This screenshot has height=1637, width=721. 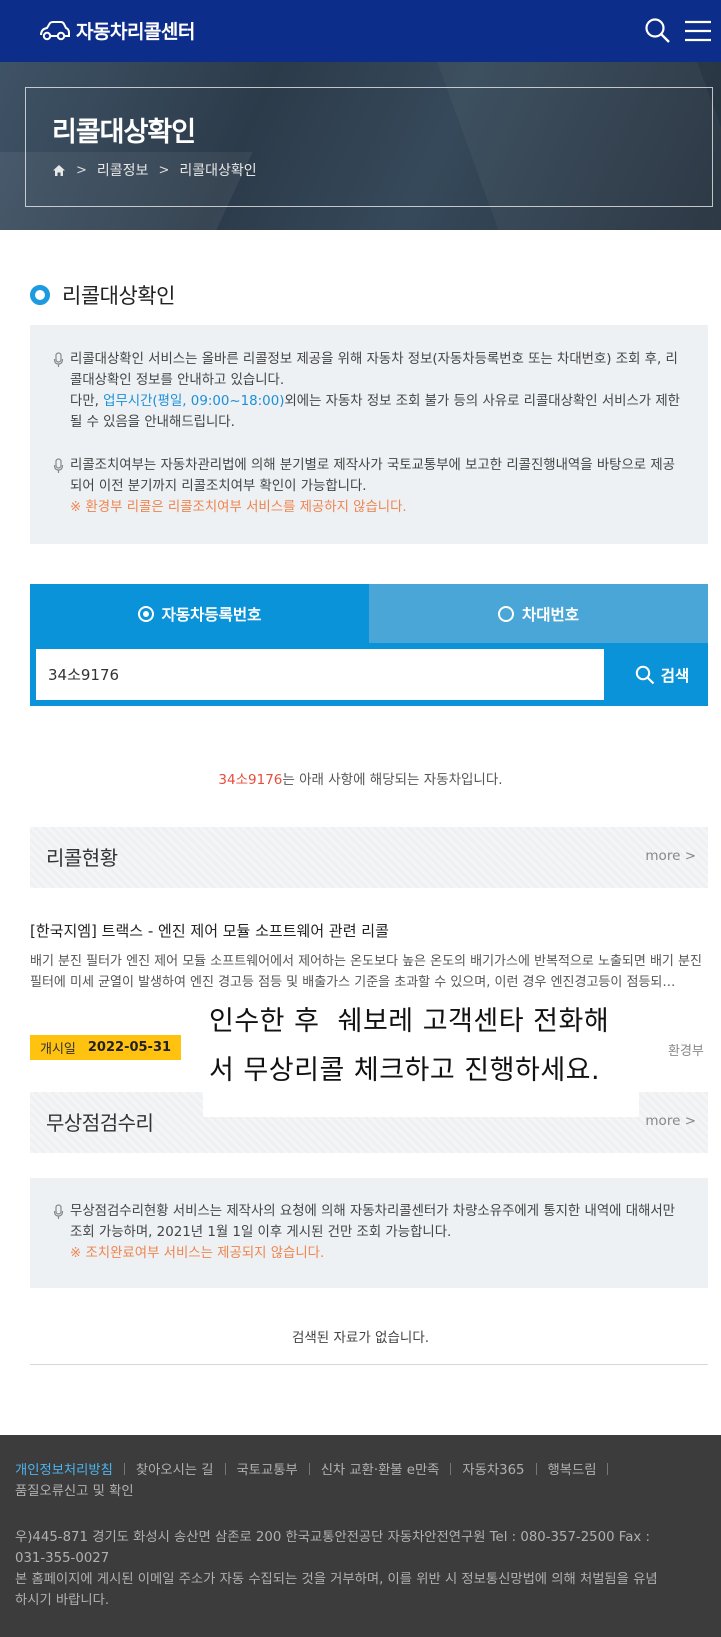 What do you see at coordinates (369, 857) in the screenshot?
I see `recall-status-header: 리콜현황 more >` at bounding box center [369, 857].